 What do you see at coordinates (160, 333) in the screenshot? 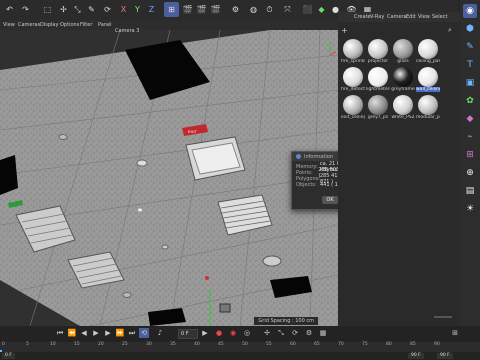
I see `sound-icon: ♪` at bounding box center [160, 333].